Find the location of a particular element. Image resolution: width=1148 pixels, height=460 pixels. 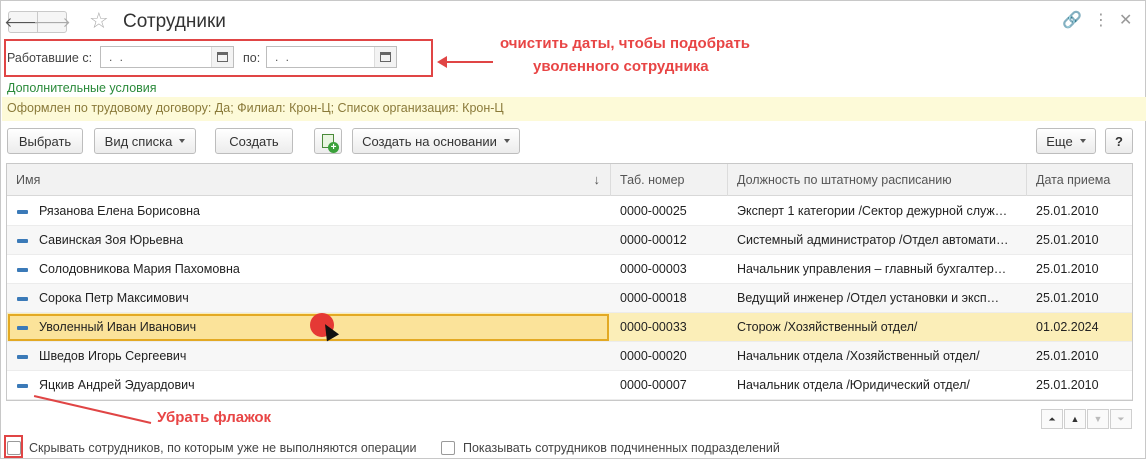

position-cell: Сторож /Хозяйственный отдел/ is located at coordinates (827, 327).